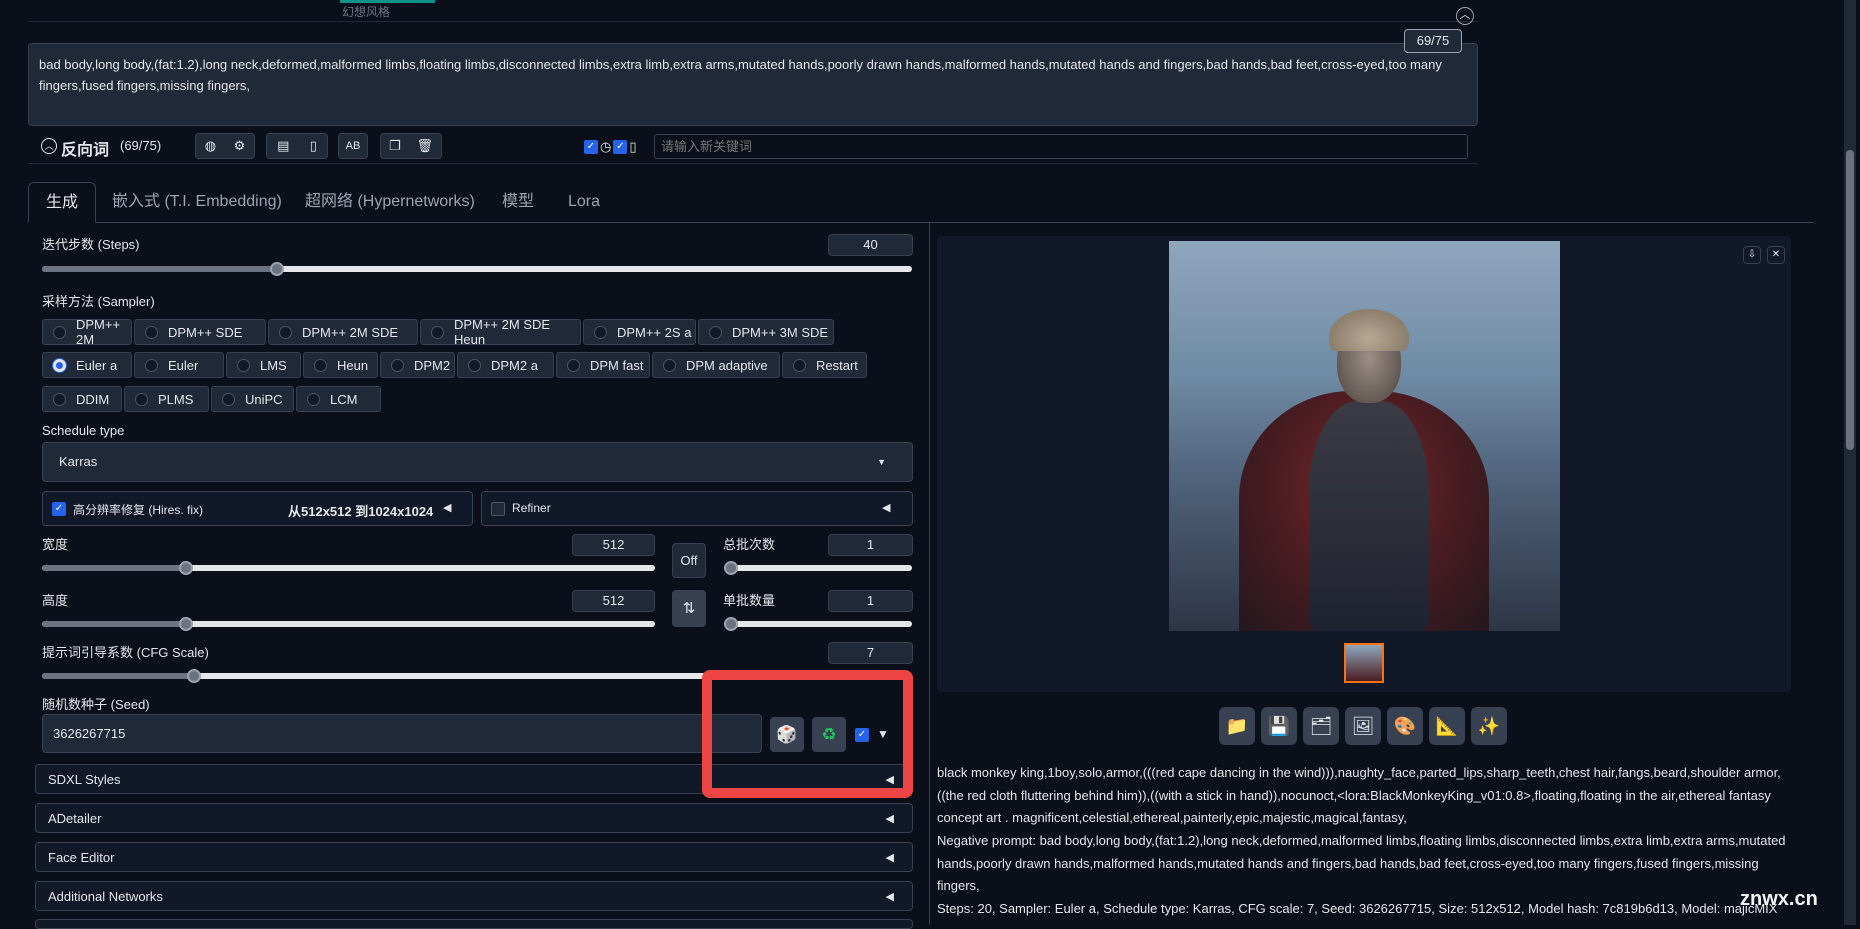  What do you see at coordinates (716, 365) in the screenshot?
I see `sampler-option: DPM adaptive` at bounding box center [716, 365].